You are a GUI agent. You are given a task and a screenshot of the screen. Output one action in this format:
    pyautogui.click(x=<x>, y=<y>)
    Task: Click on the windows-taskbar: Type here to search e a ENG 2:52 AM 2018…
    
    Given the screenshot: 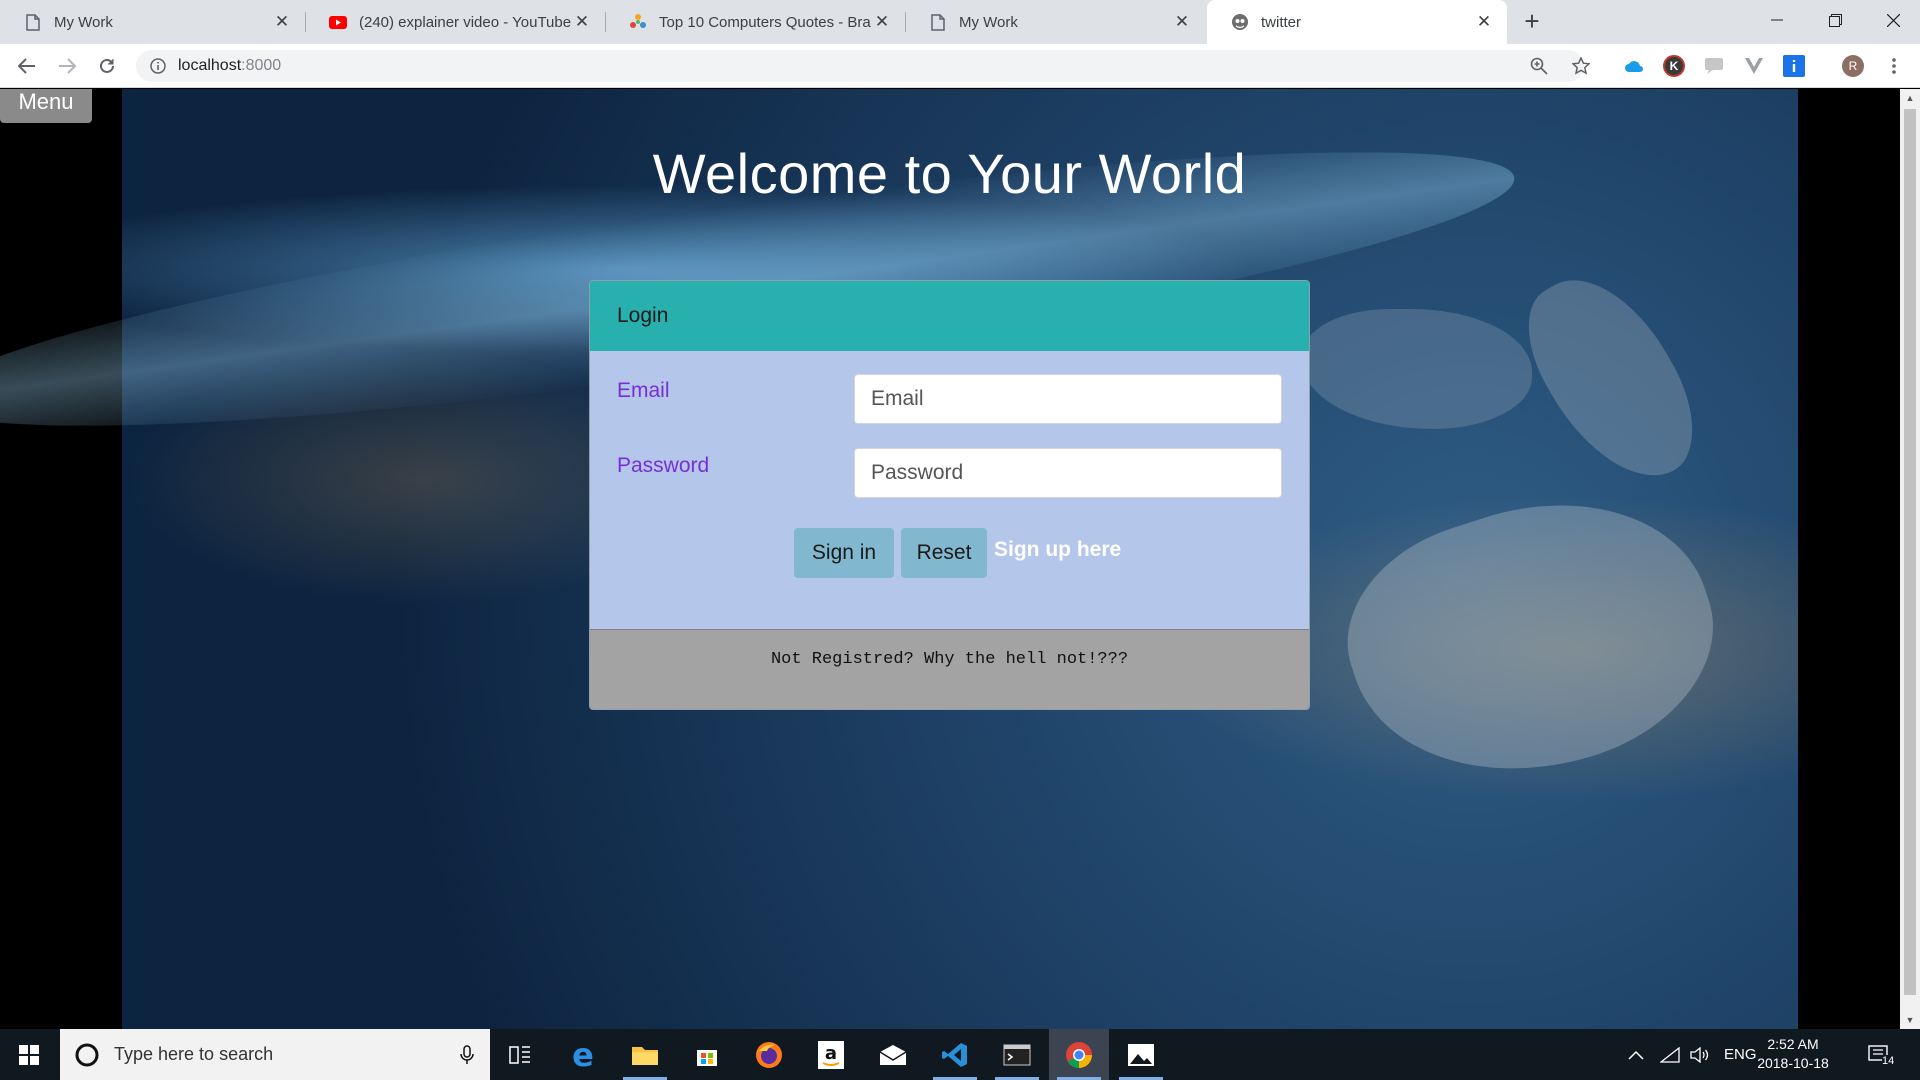 What is the action you would take?
    pyautogui.click(x=960, y=1054)
    